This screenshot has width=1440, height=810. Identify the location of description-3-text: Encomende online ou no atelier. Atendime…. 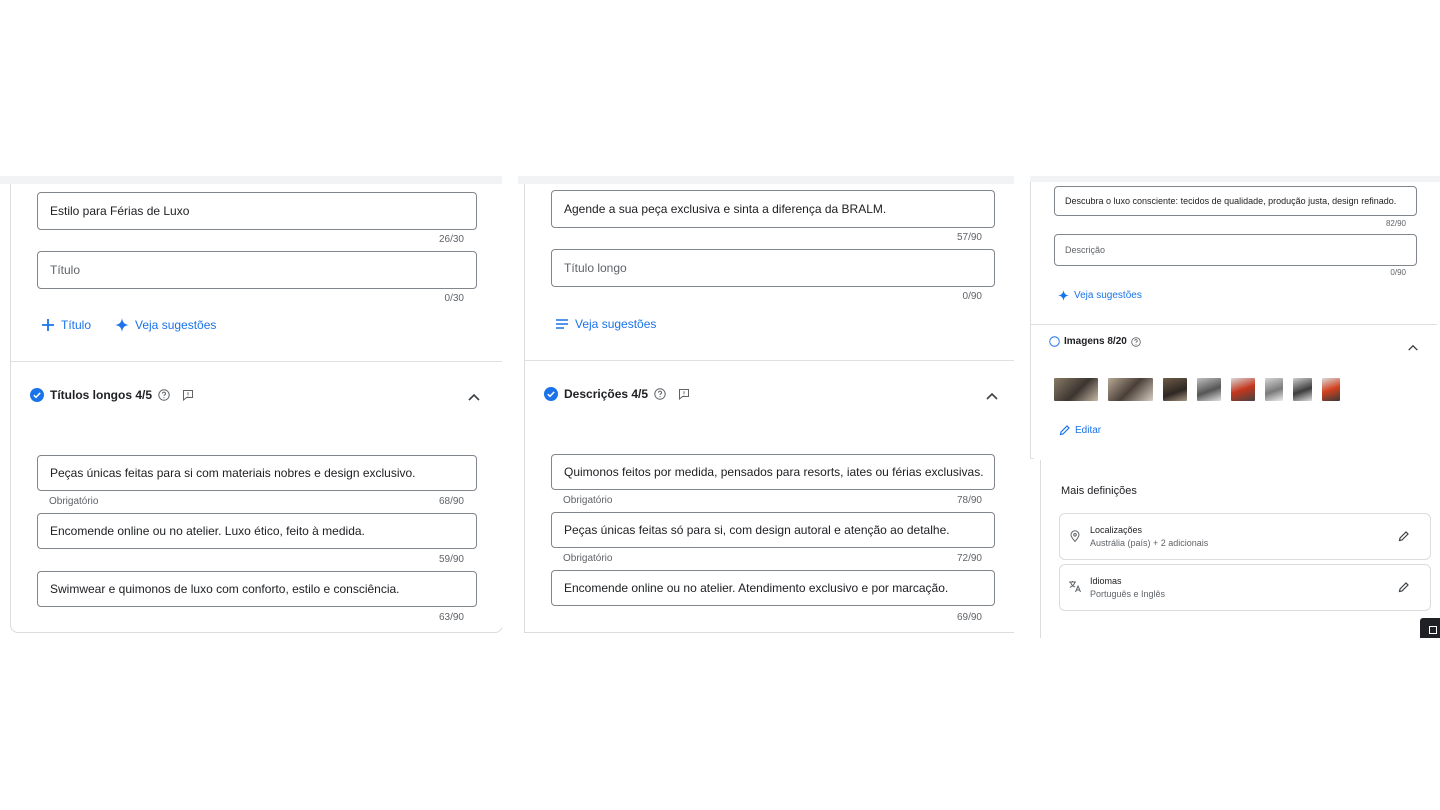
(756, 588).